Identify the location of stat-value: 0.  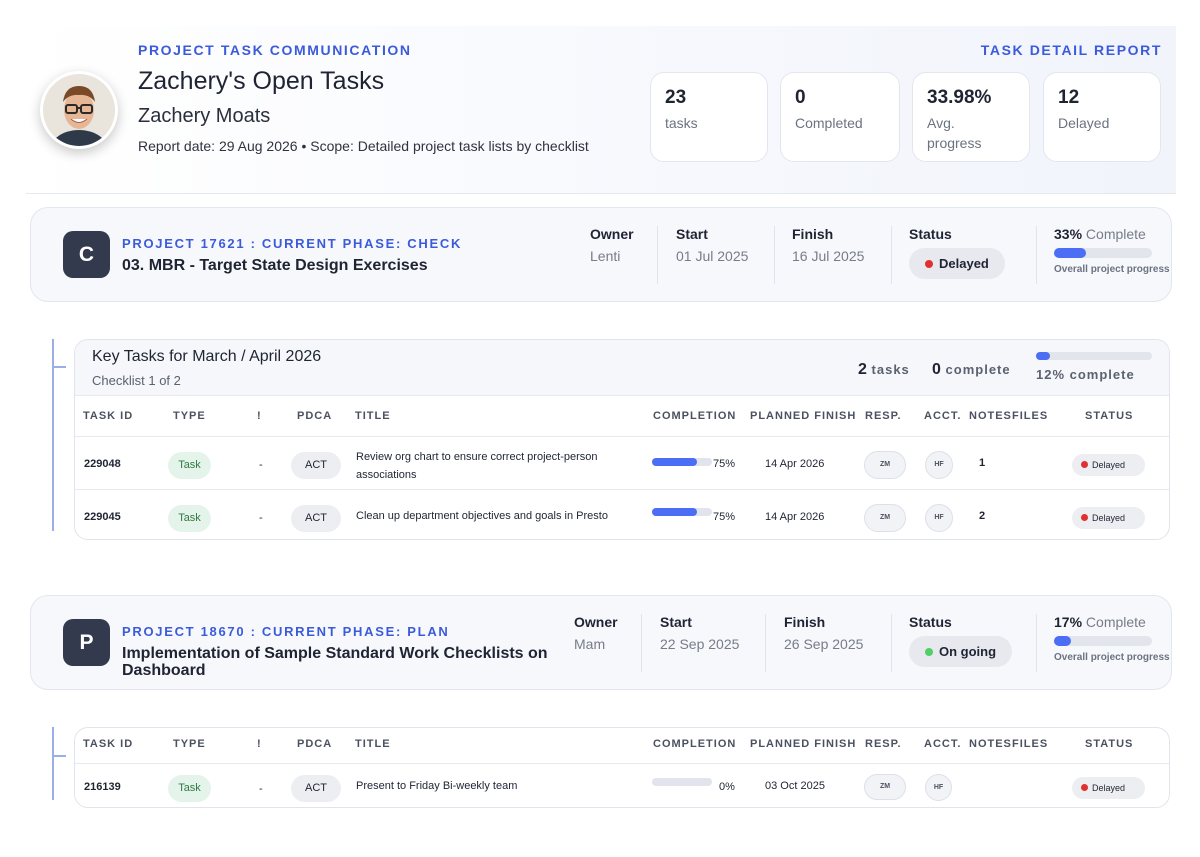
(800, 97).